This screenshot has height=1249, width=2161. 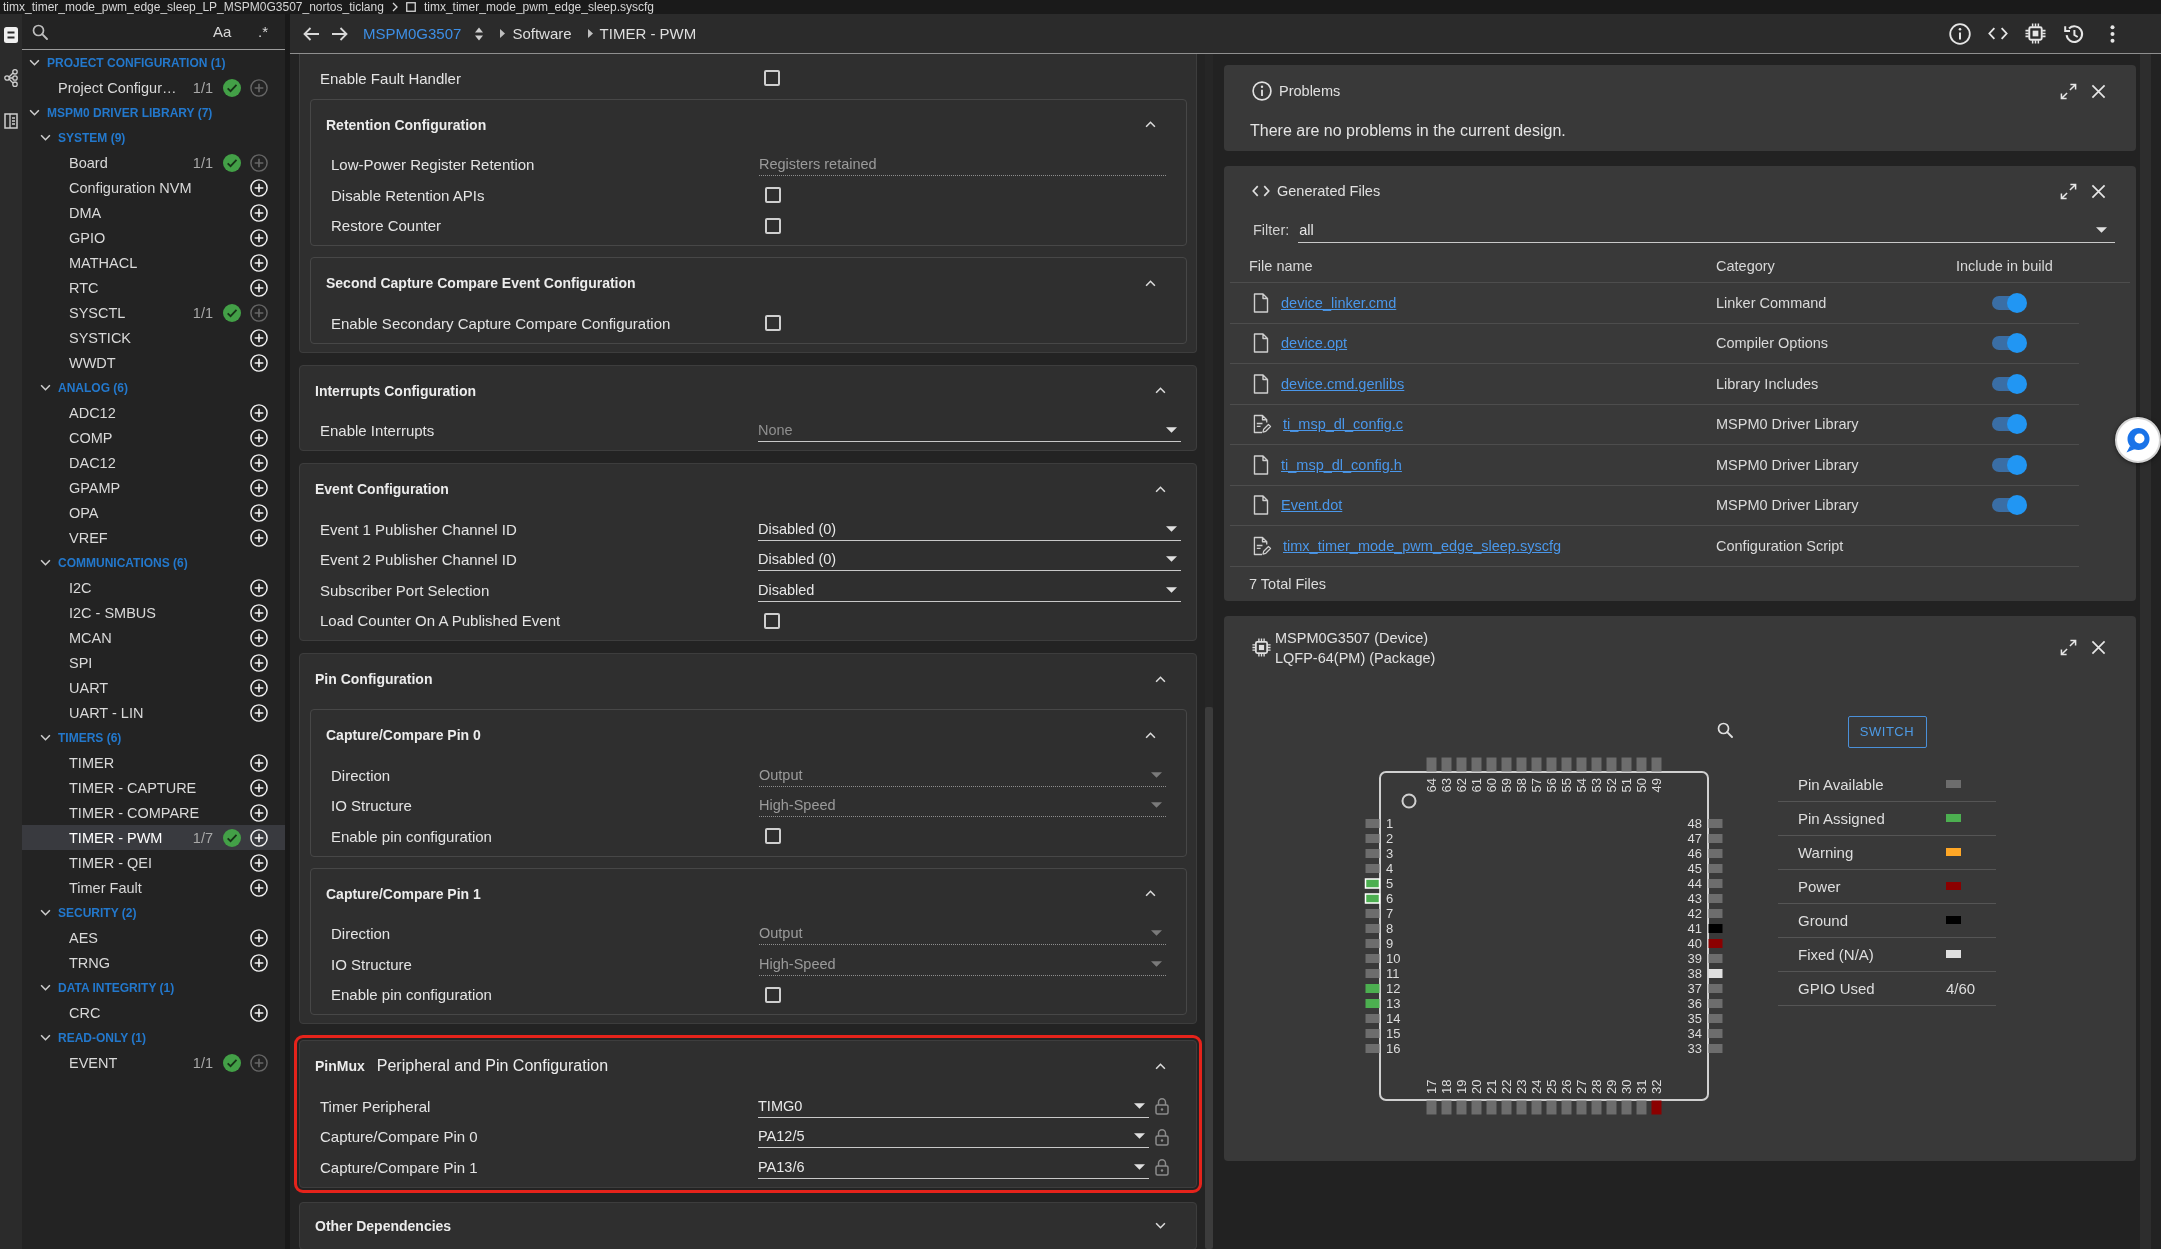 What do you see at coordinates (222, 31) in the screenshot?
I see `match-case-toggle: Aa` at bounding box center [222, 31].